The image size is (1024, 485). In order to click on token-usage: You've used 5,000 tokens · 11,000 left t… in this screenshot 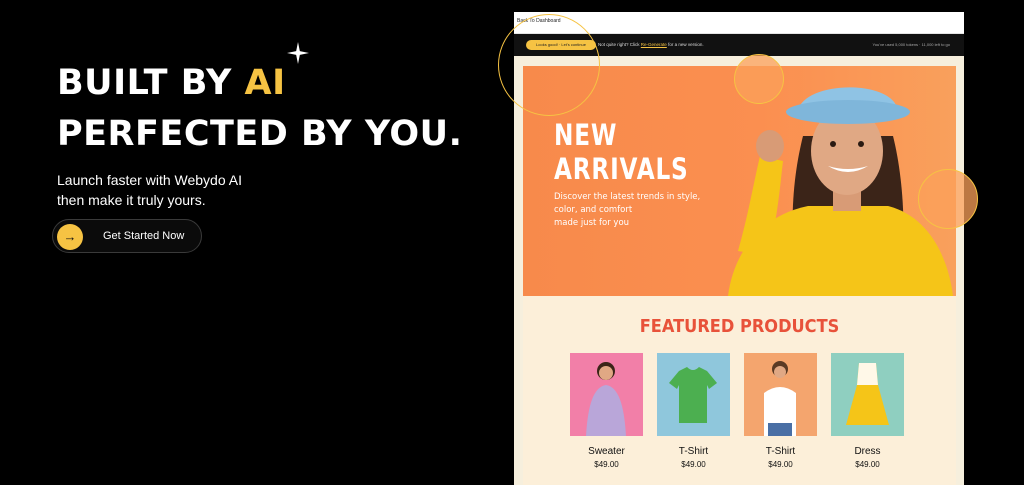, I will do `click(911, 44)`.